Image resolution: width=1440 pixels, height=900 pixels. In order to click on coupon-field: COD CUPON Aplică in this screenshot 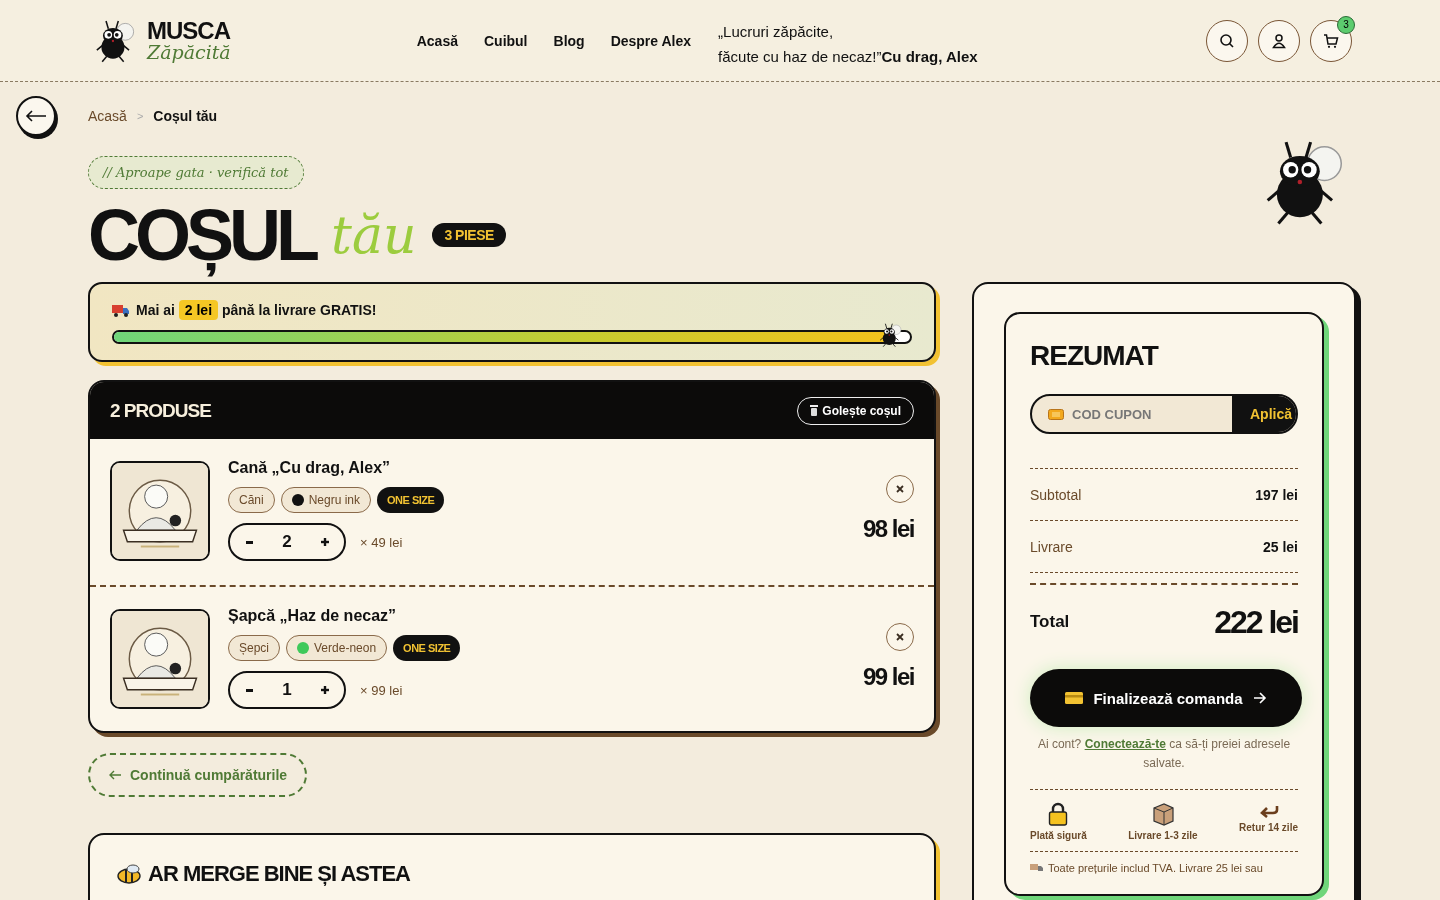, I will do `click(1164, 414)`.